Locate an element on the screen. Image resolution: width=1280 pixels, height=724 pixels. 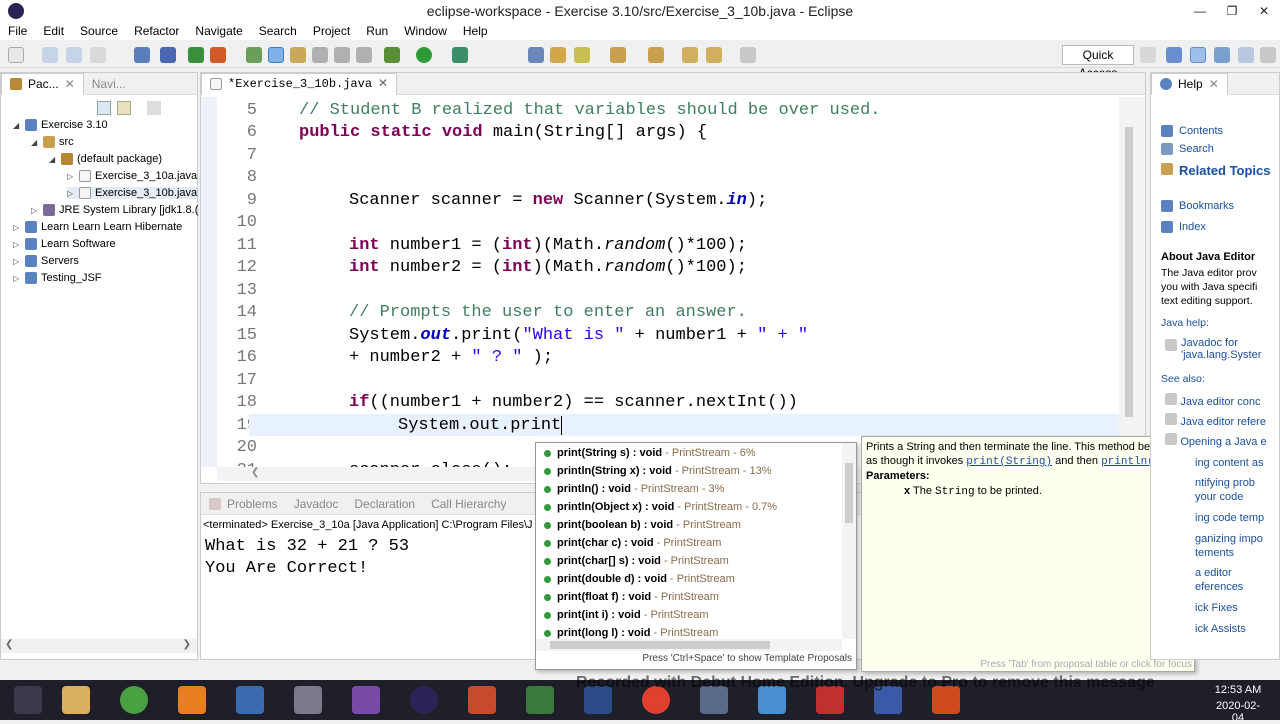
tab-problems: Problems is located at coordinates (243, 504).